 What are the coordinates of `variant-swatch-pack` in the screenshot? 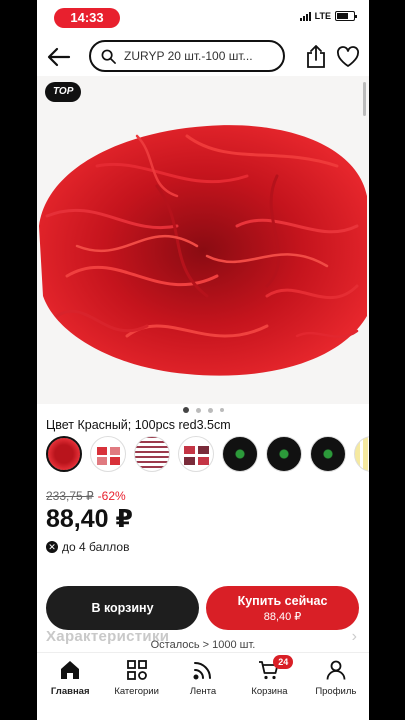 It's located at (108, 454).